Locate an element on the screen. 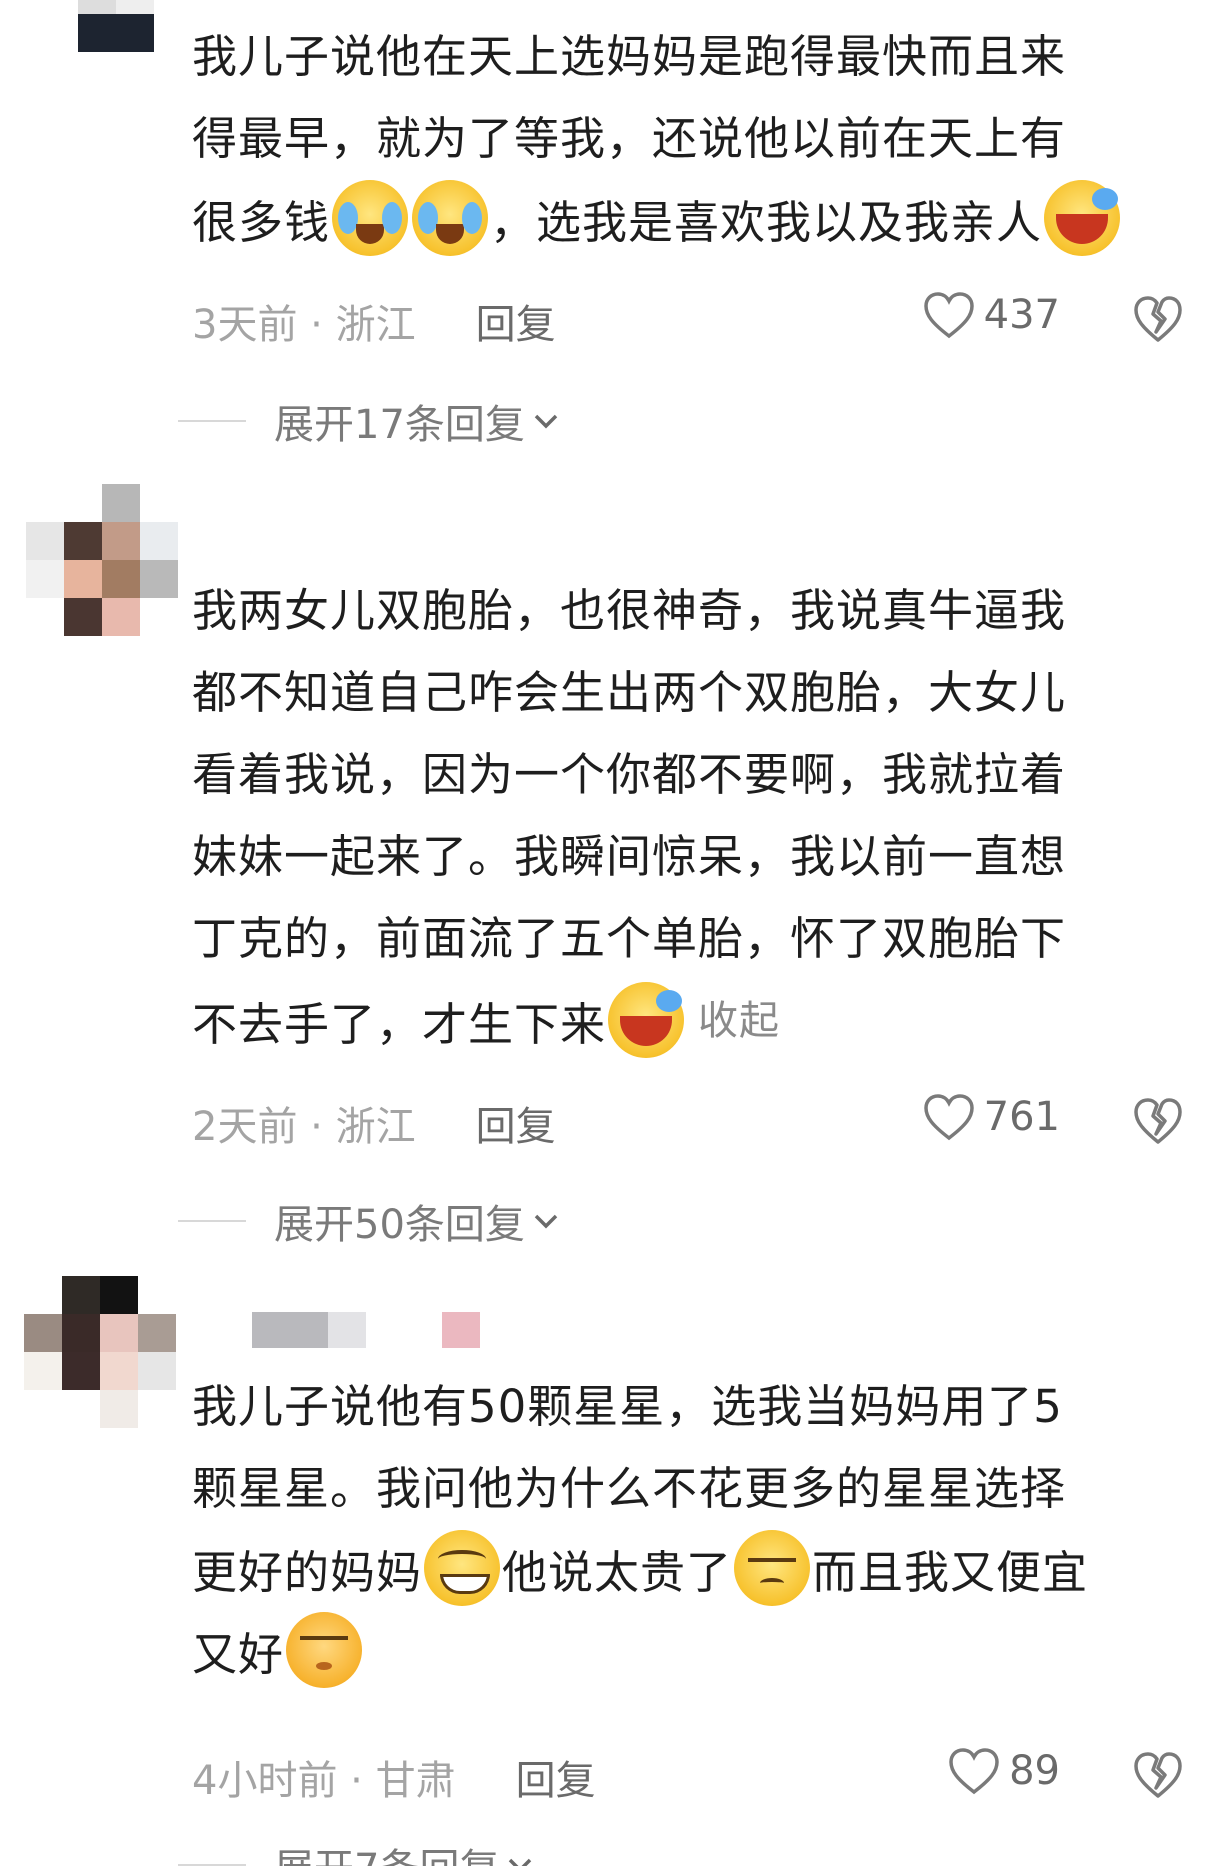 The width and height of the screenshot is (1232, 1866). expand-replies-button: 展开7条回复 is located at coordinates (356, 1851).